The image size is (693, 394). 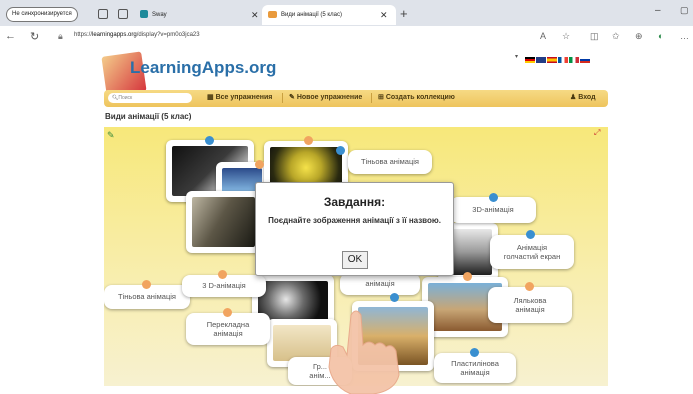 I want to click on new-tab-button: +, so click(x=404, y=13).